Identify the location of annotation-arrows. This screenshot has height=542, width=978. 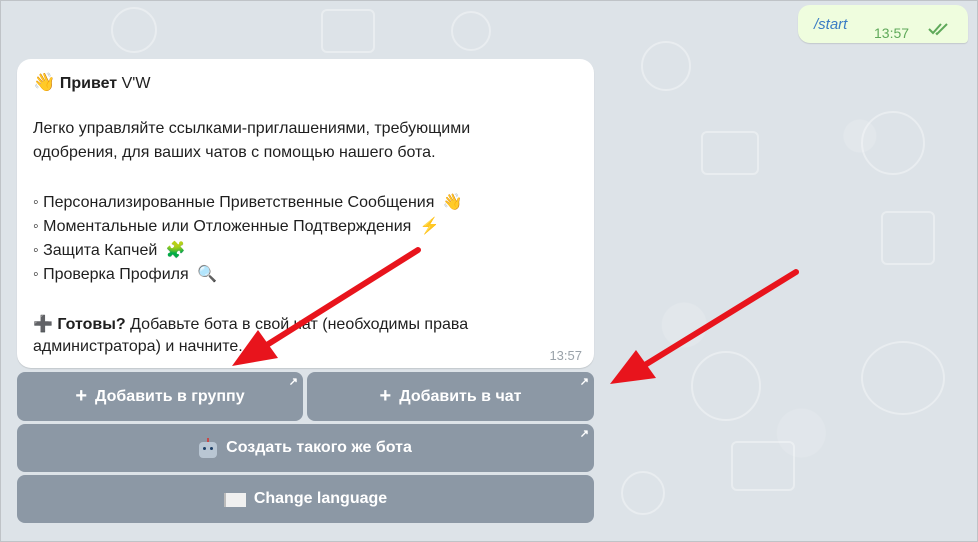
(515, 315).